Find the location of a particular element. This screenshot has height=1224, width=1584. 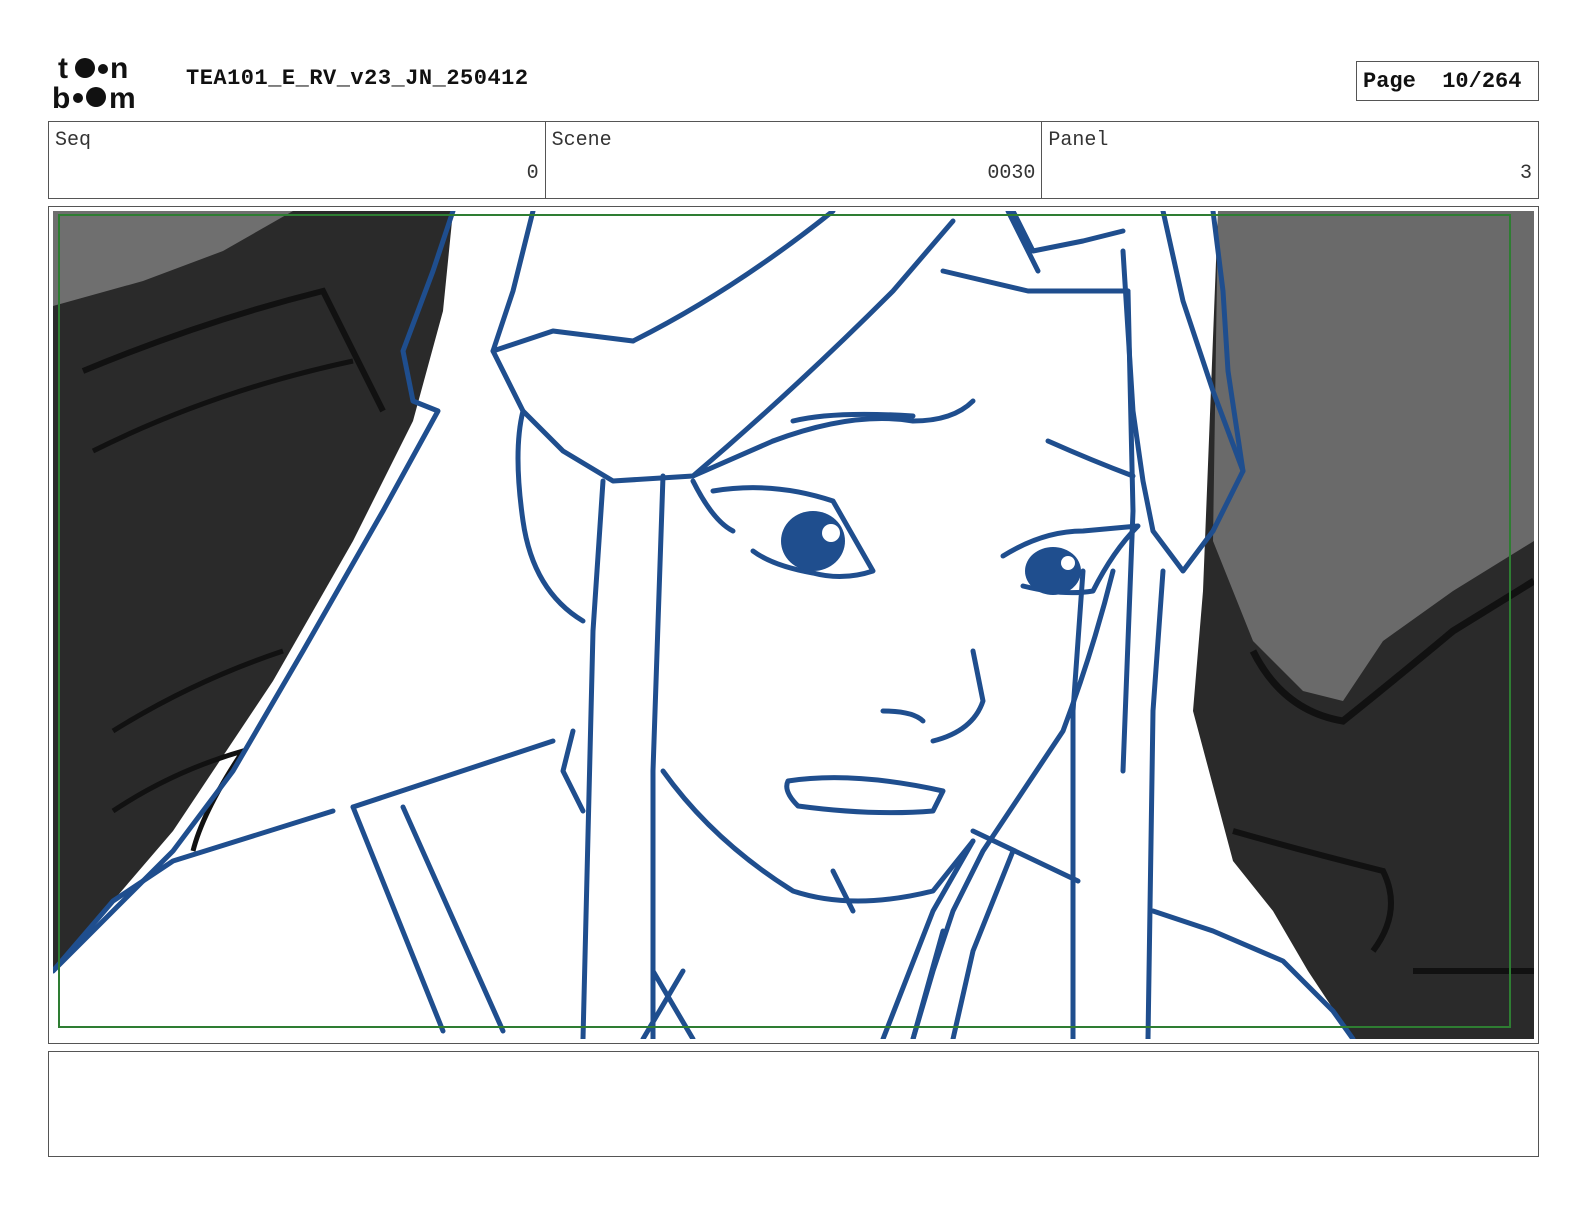

seq-cell: Seq 0 is located at coordinates (297, 160).